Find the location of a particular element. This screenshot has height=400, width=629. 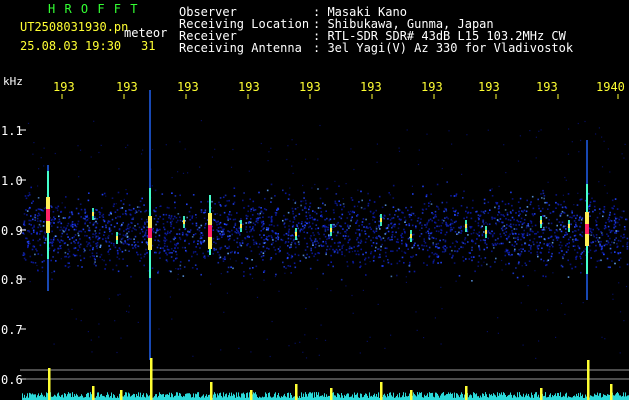

app-title: H R O F F T is located at coordinates (93, 9).